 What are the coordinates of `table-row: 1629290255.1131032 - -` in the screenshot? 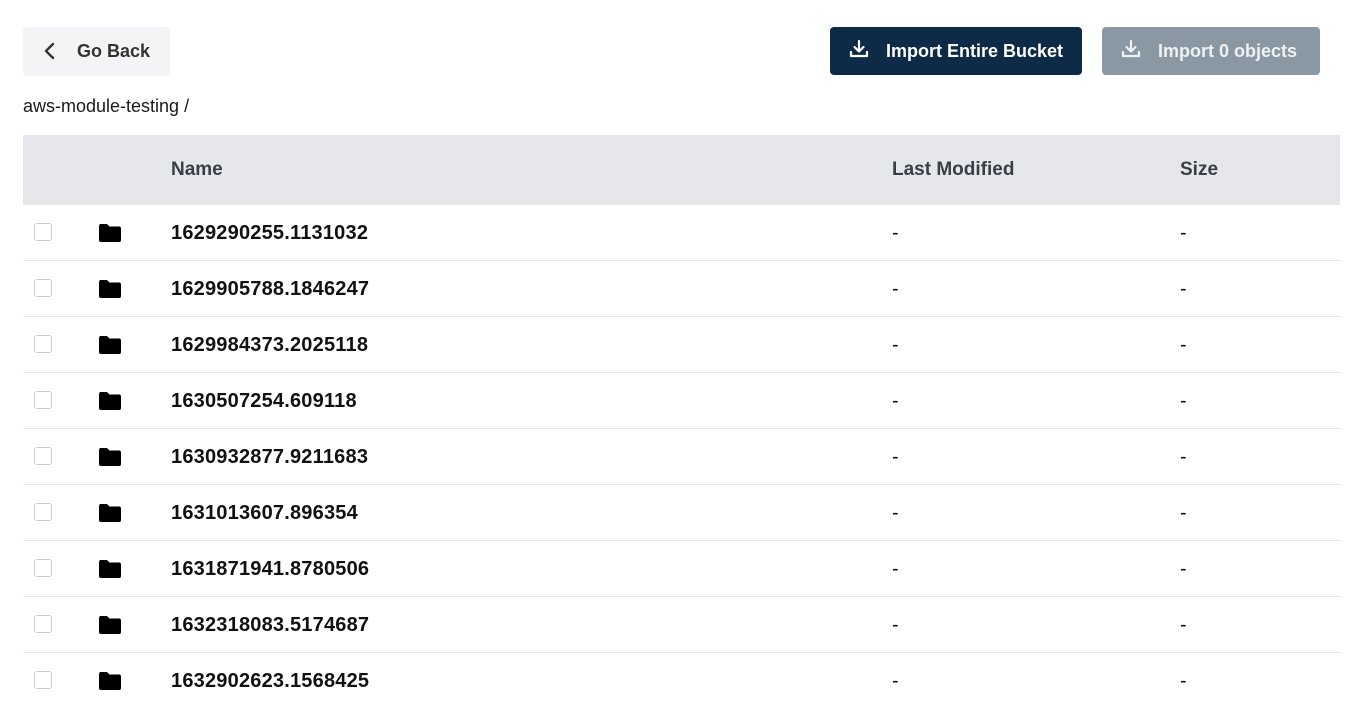 It's located at (681, 233).